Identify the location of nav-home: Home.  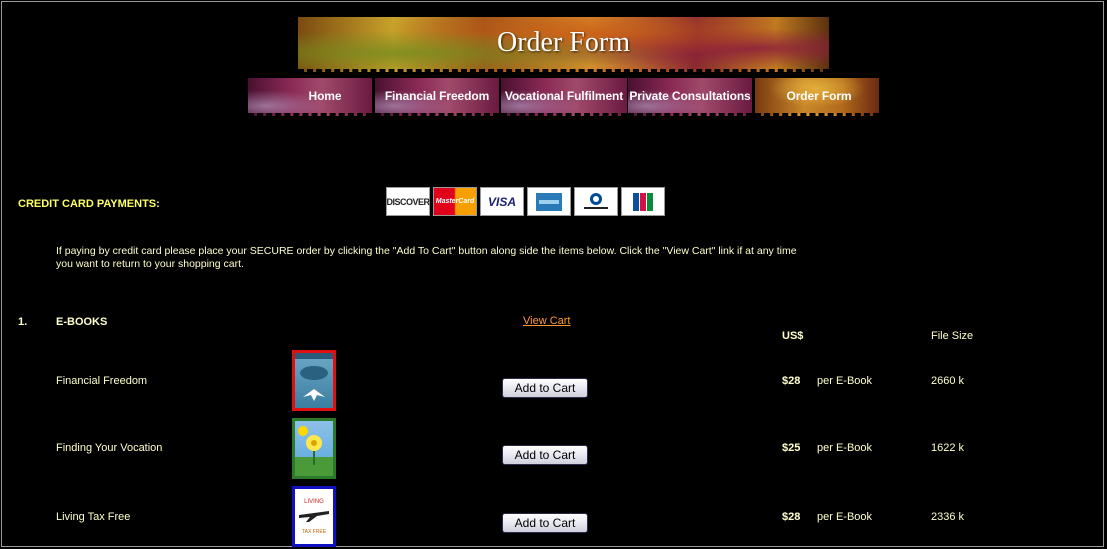
(310, 97).